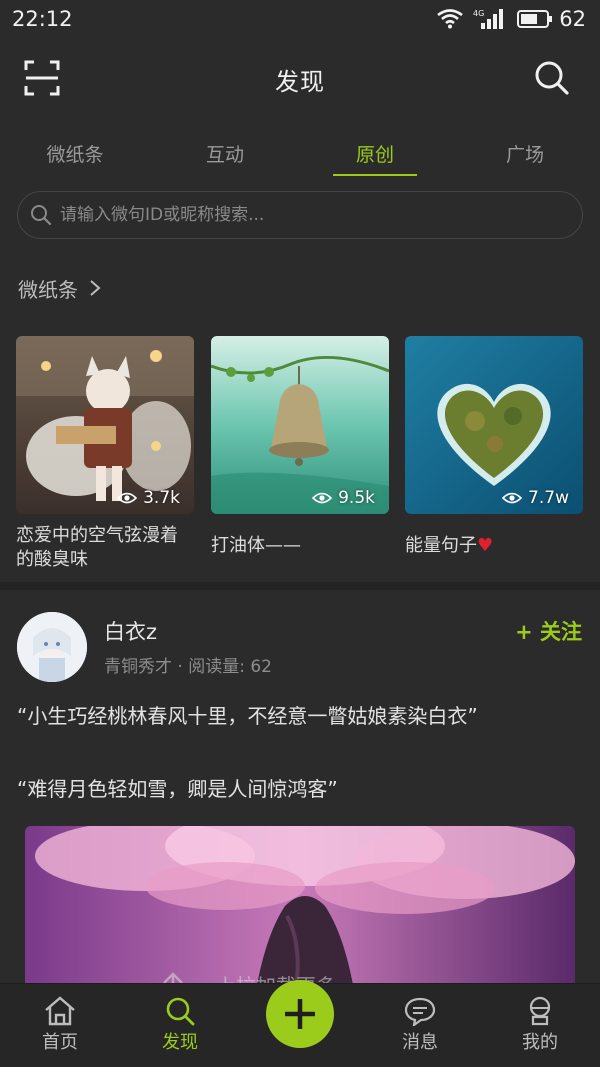 The image size is (600, 1067). What do you see at coordinates (449, 545) in the screenshot?
I see `card-title: 能量句子♥` at bounding box center [449, 545].